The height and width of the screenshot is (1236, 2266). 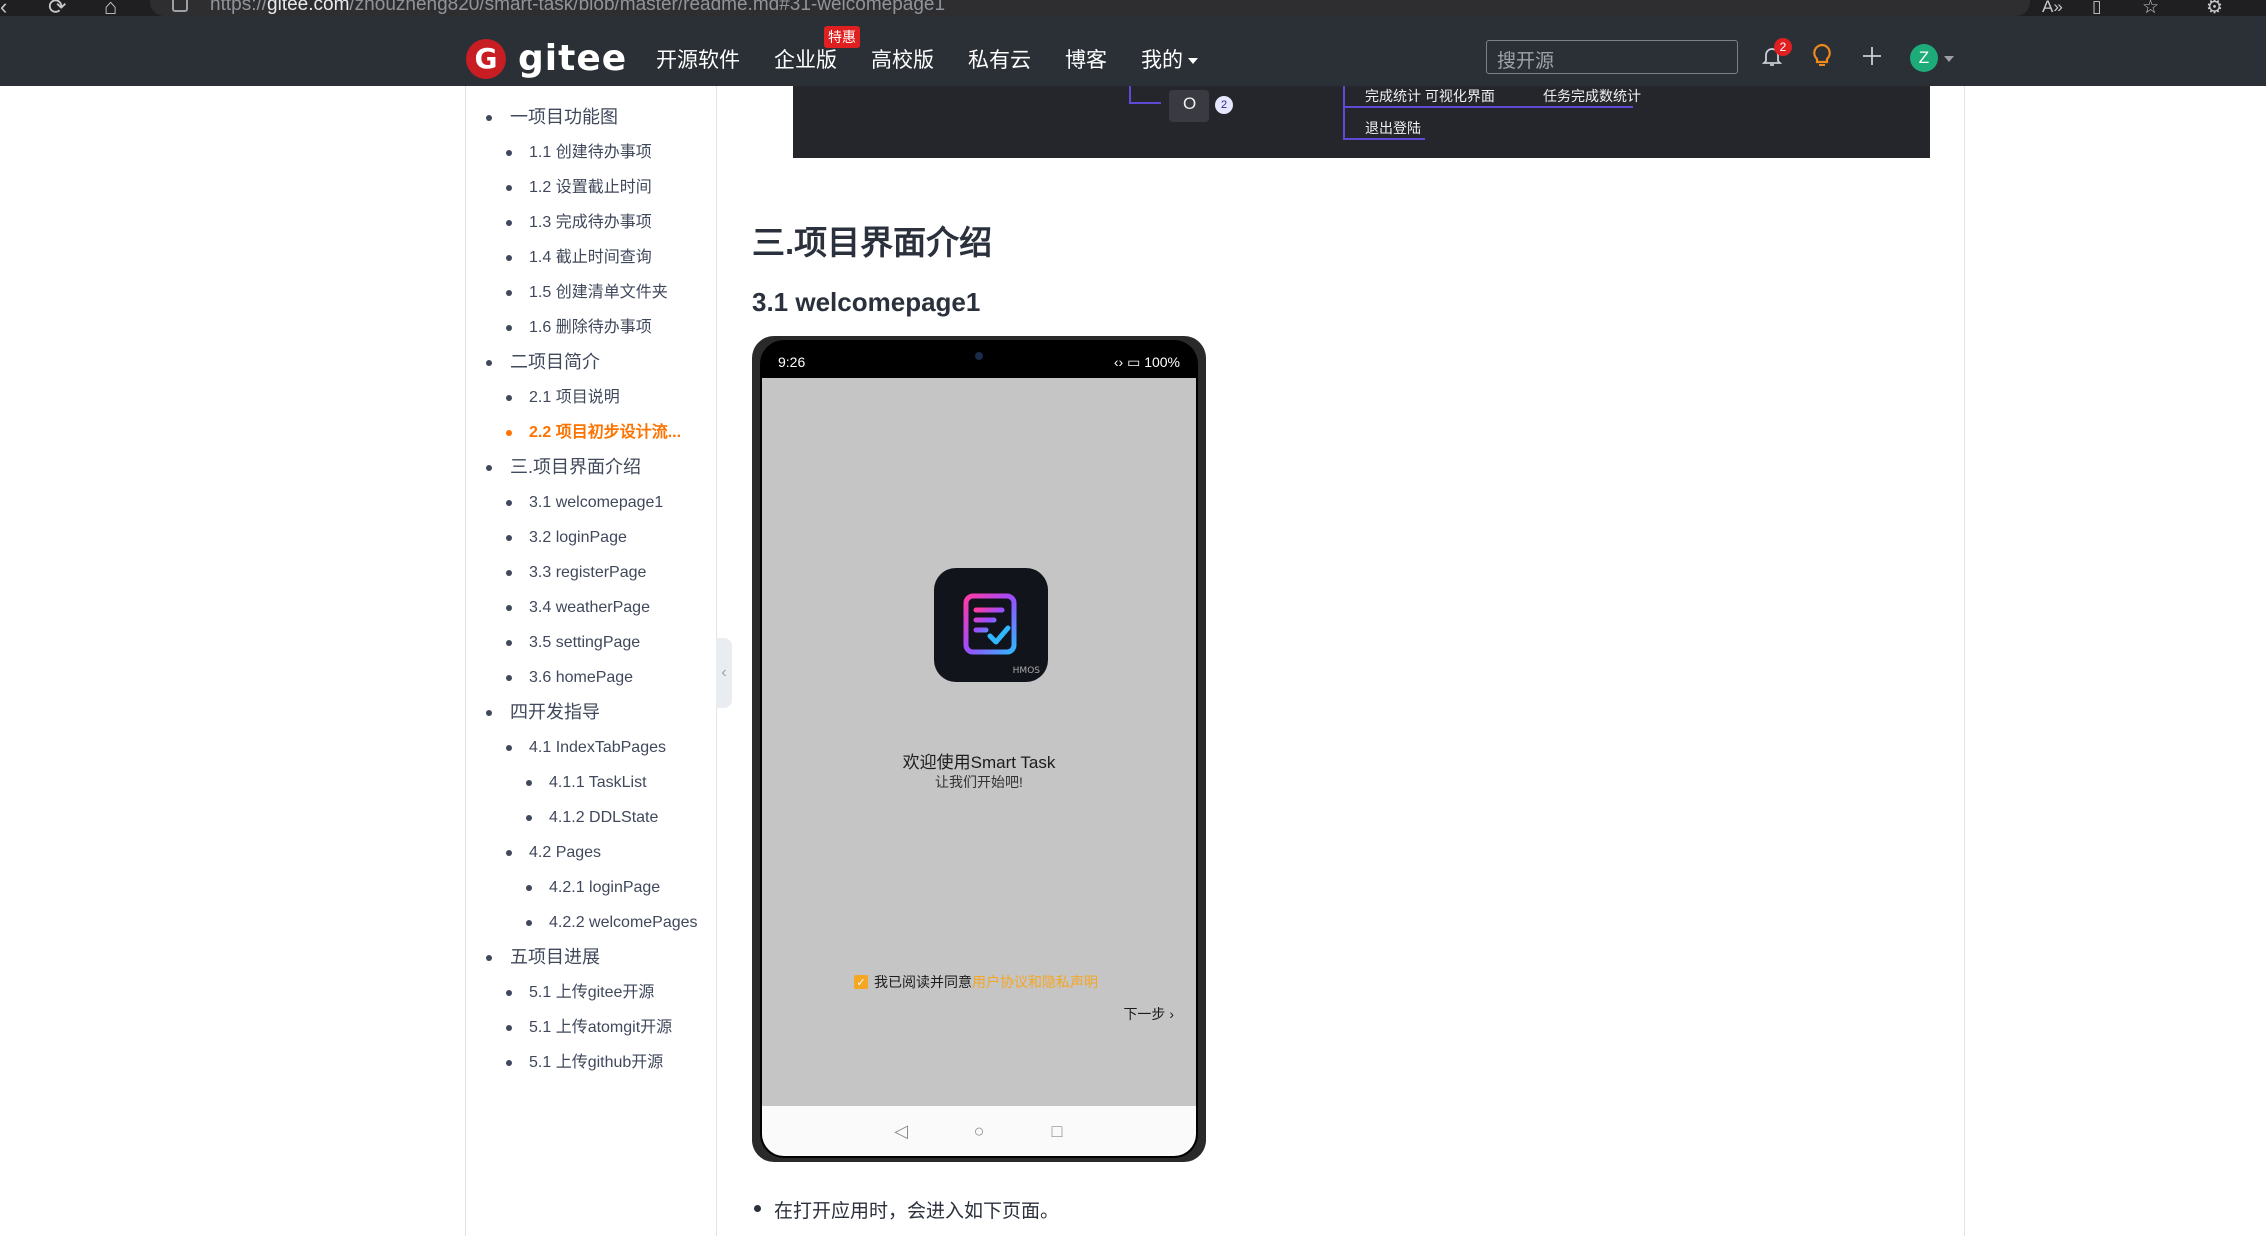 I want to click on chevron-down-icon, so click(x=1193, y=61).